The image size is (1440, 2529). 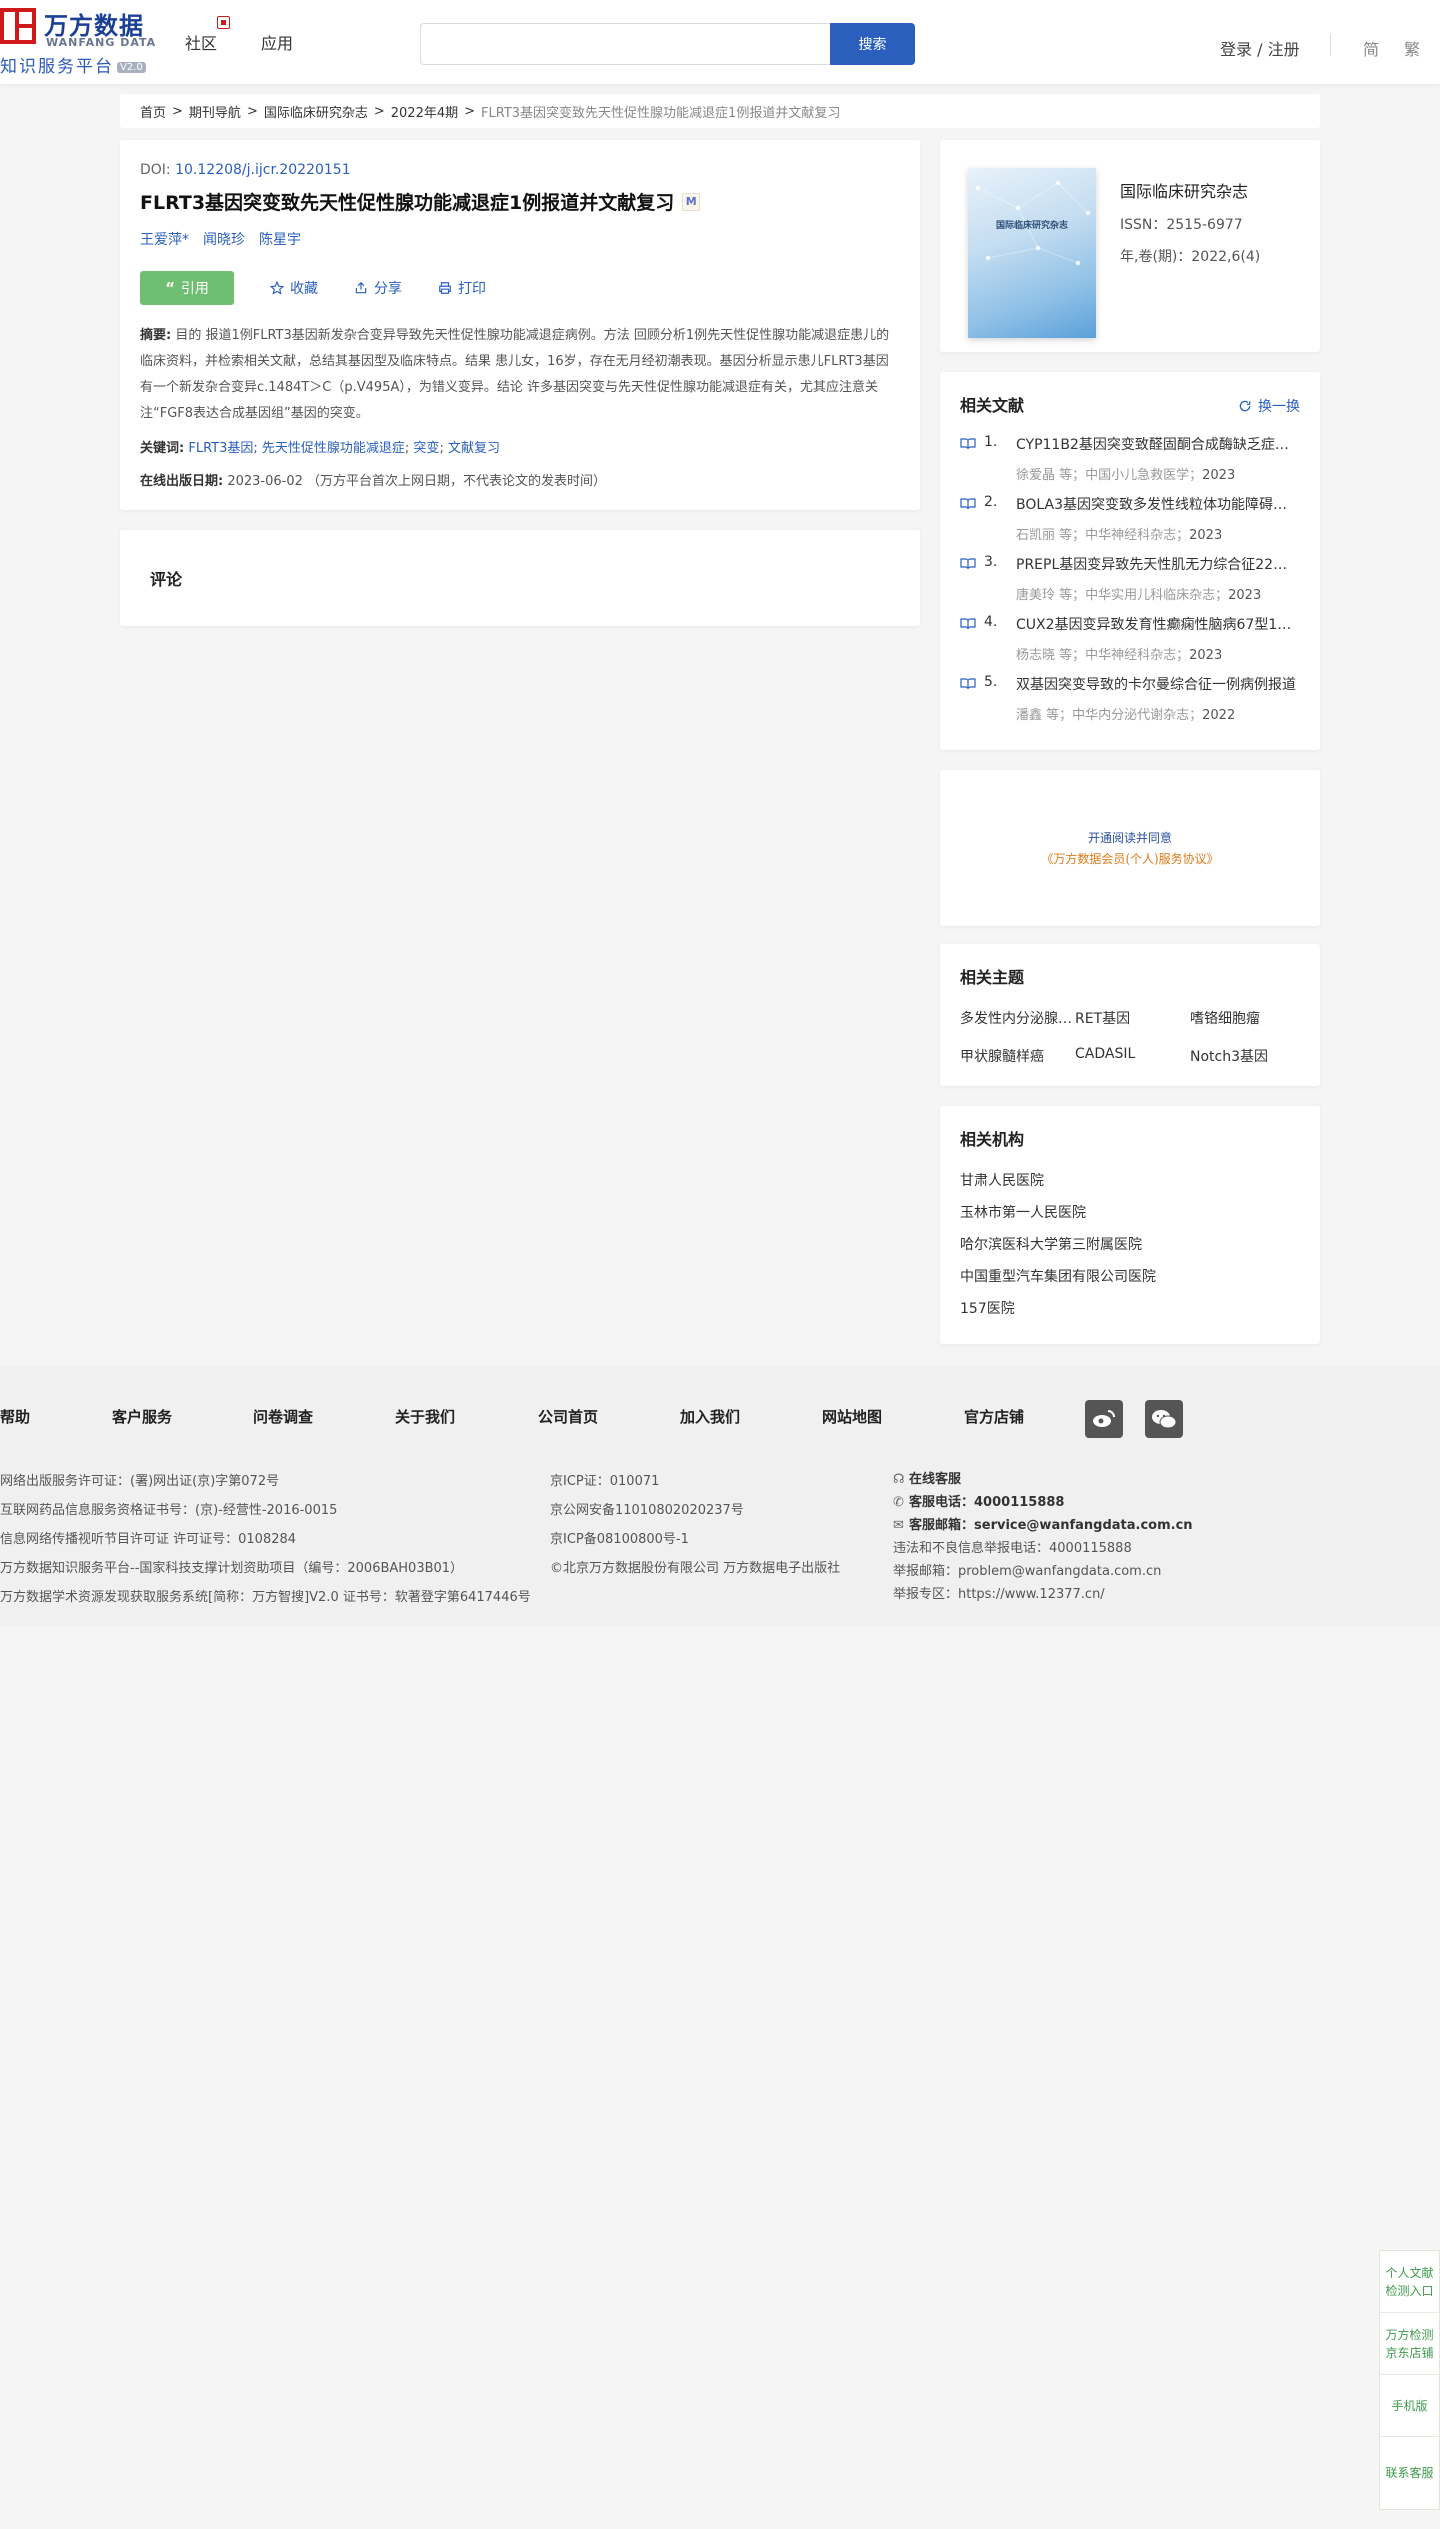 I want to click on related-item-source: 潘鑫 等；中华内分泌代谢杂志；, so click(x=1109, y=715).